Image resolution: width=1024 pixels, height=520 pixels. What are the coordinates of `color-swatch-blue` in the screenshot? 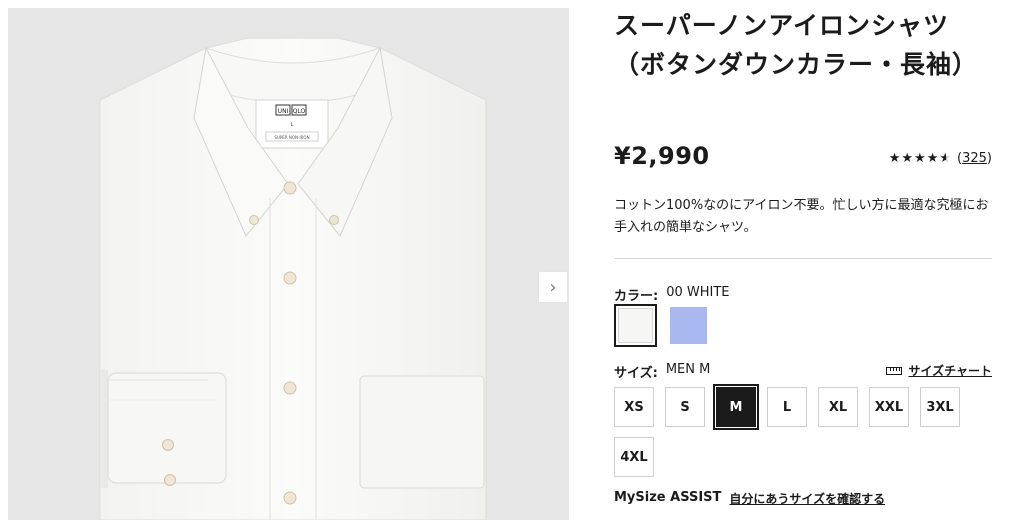 It's located at (688, 325).